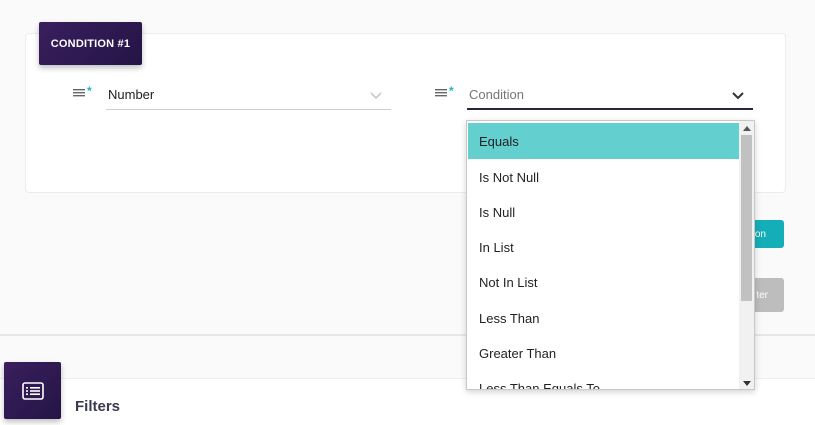 Image resolution: width=815 pixels, height=425 pixels. I want to click on dropdown-option: Less Than, so click(604, 318).